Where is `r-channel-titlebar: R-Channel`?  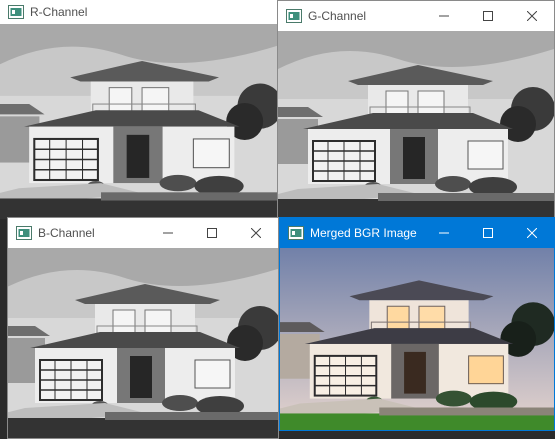
r-channel-titlebar: R-Channel is located at coordinates (140, 12).